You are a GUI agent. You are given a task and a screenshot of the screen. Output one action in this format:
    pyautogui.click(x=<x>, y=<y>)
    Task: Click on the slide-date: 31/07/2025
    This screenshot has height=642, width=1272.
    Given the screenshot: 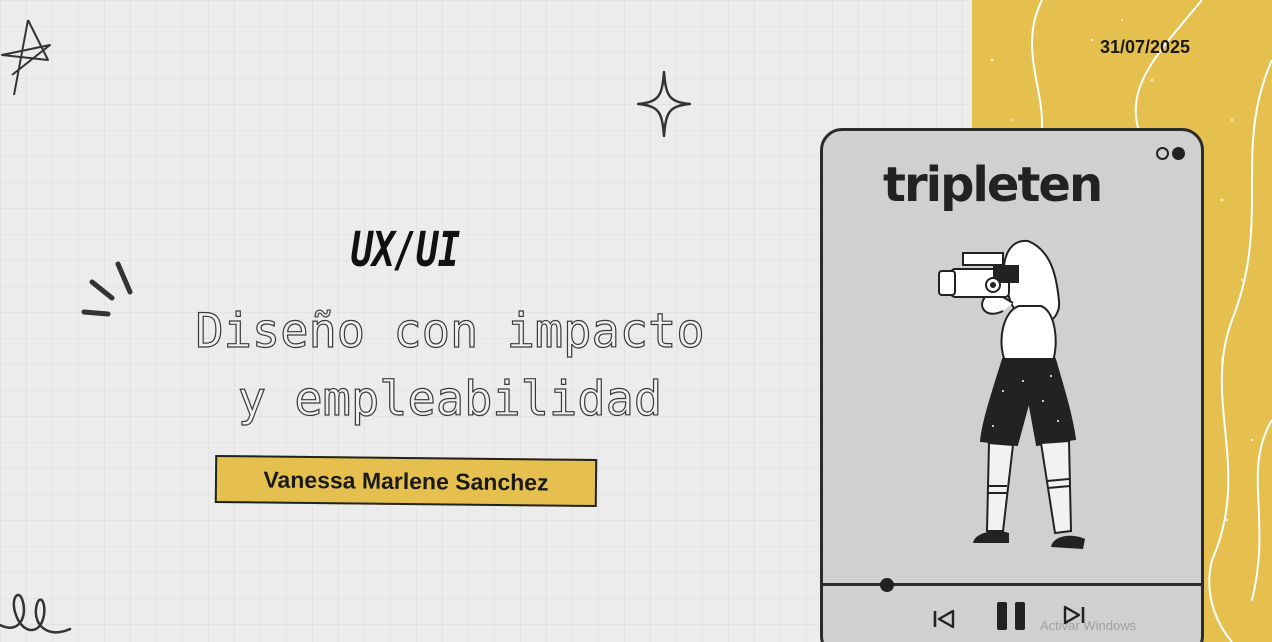 What is the action you would take?
    pyautogui.click(x=1145, y=47)
    